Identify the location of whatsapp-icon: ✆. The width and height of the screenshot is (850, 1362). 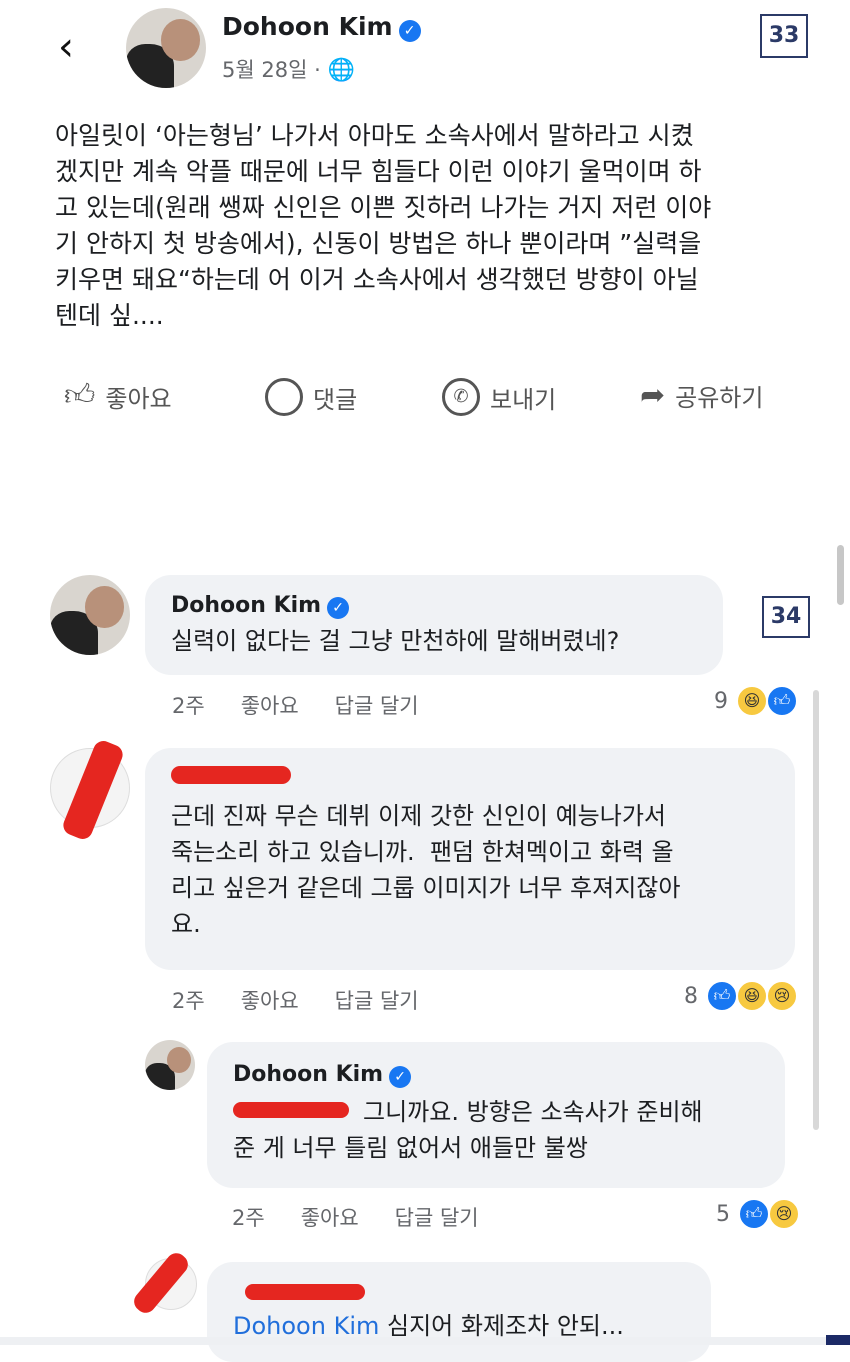
(461, 397).